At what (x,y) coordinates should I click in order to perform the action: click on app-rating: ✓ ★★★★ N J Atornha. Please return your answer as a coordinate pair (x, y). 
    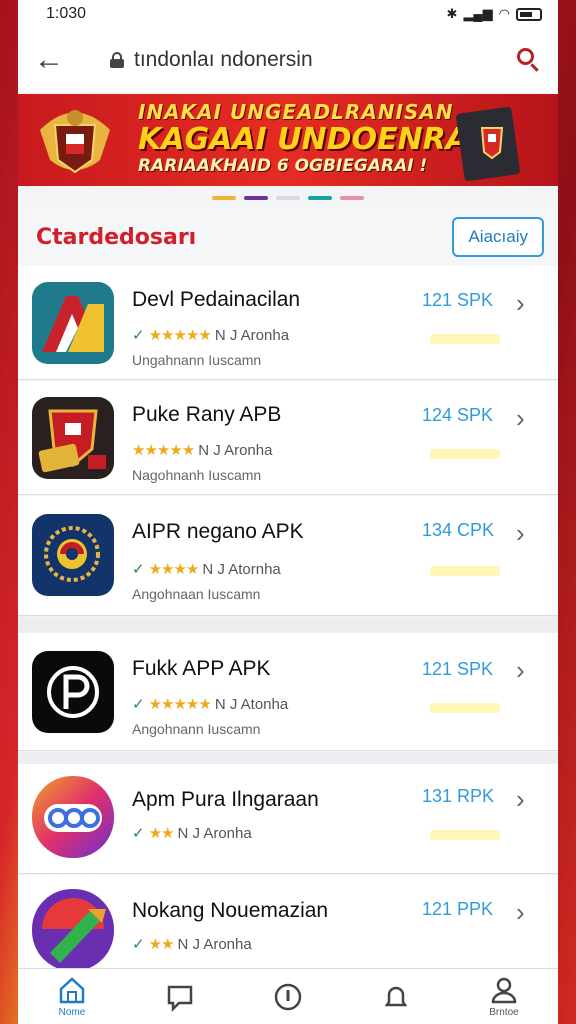
    Looking at the image, I should click on (206, 569).